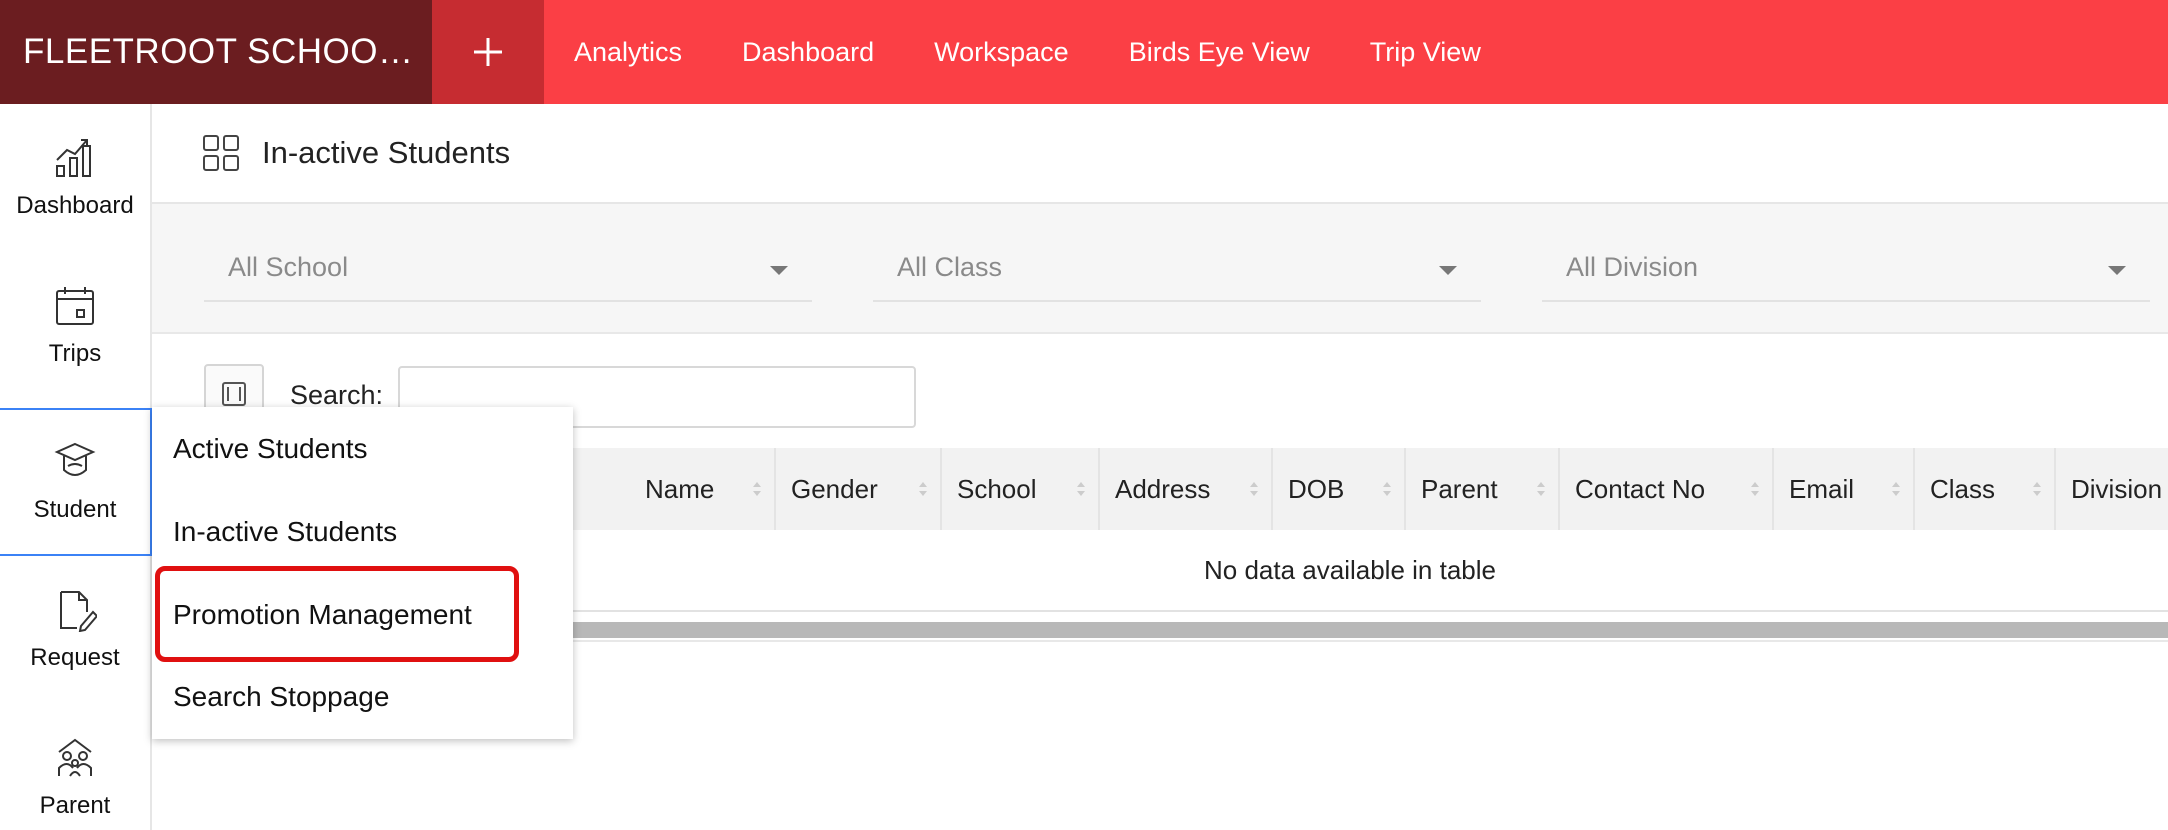 The image size is (2168, 830). I want to click on col-gender-label: Gender, so click(834, 488).